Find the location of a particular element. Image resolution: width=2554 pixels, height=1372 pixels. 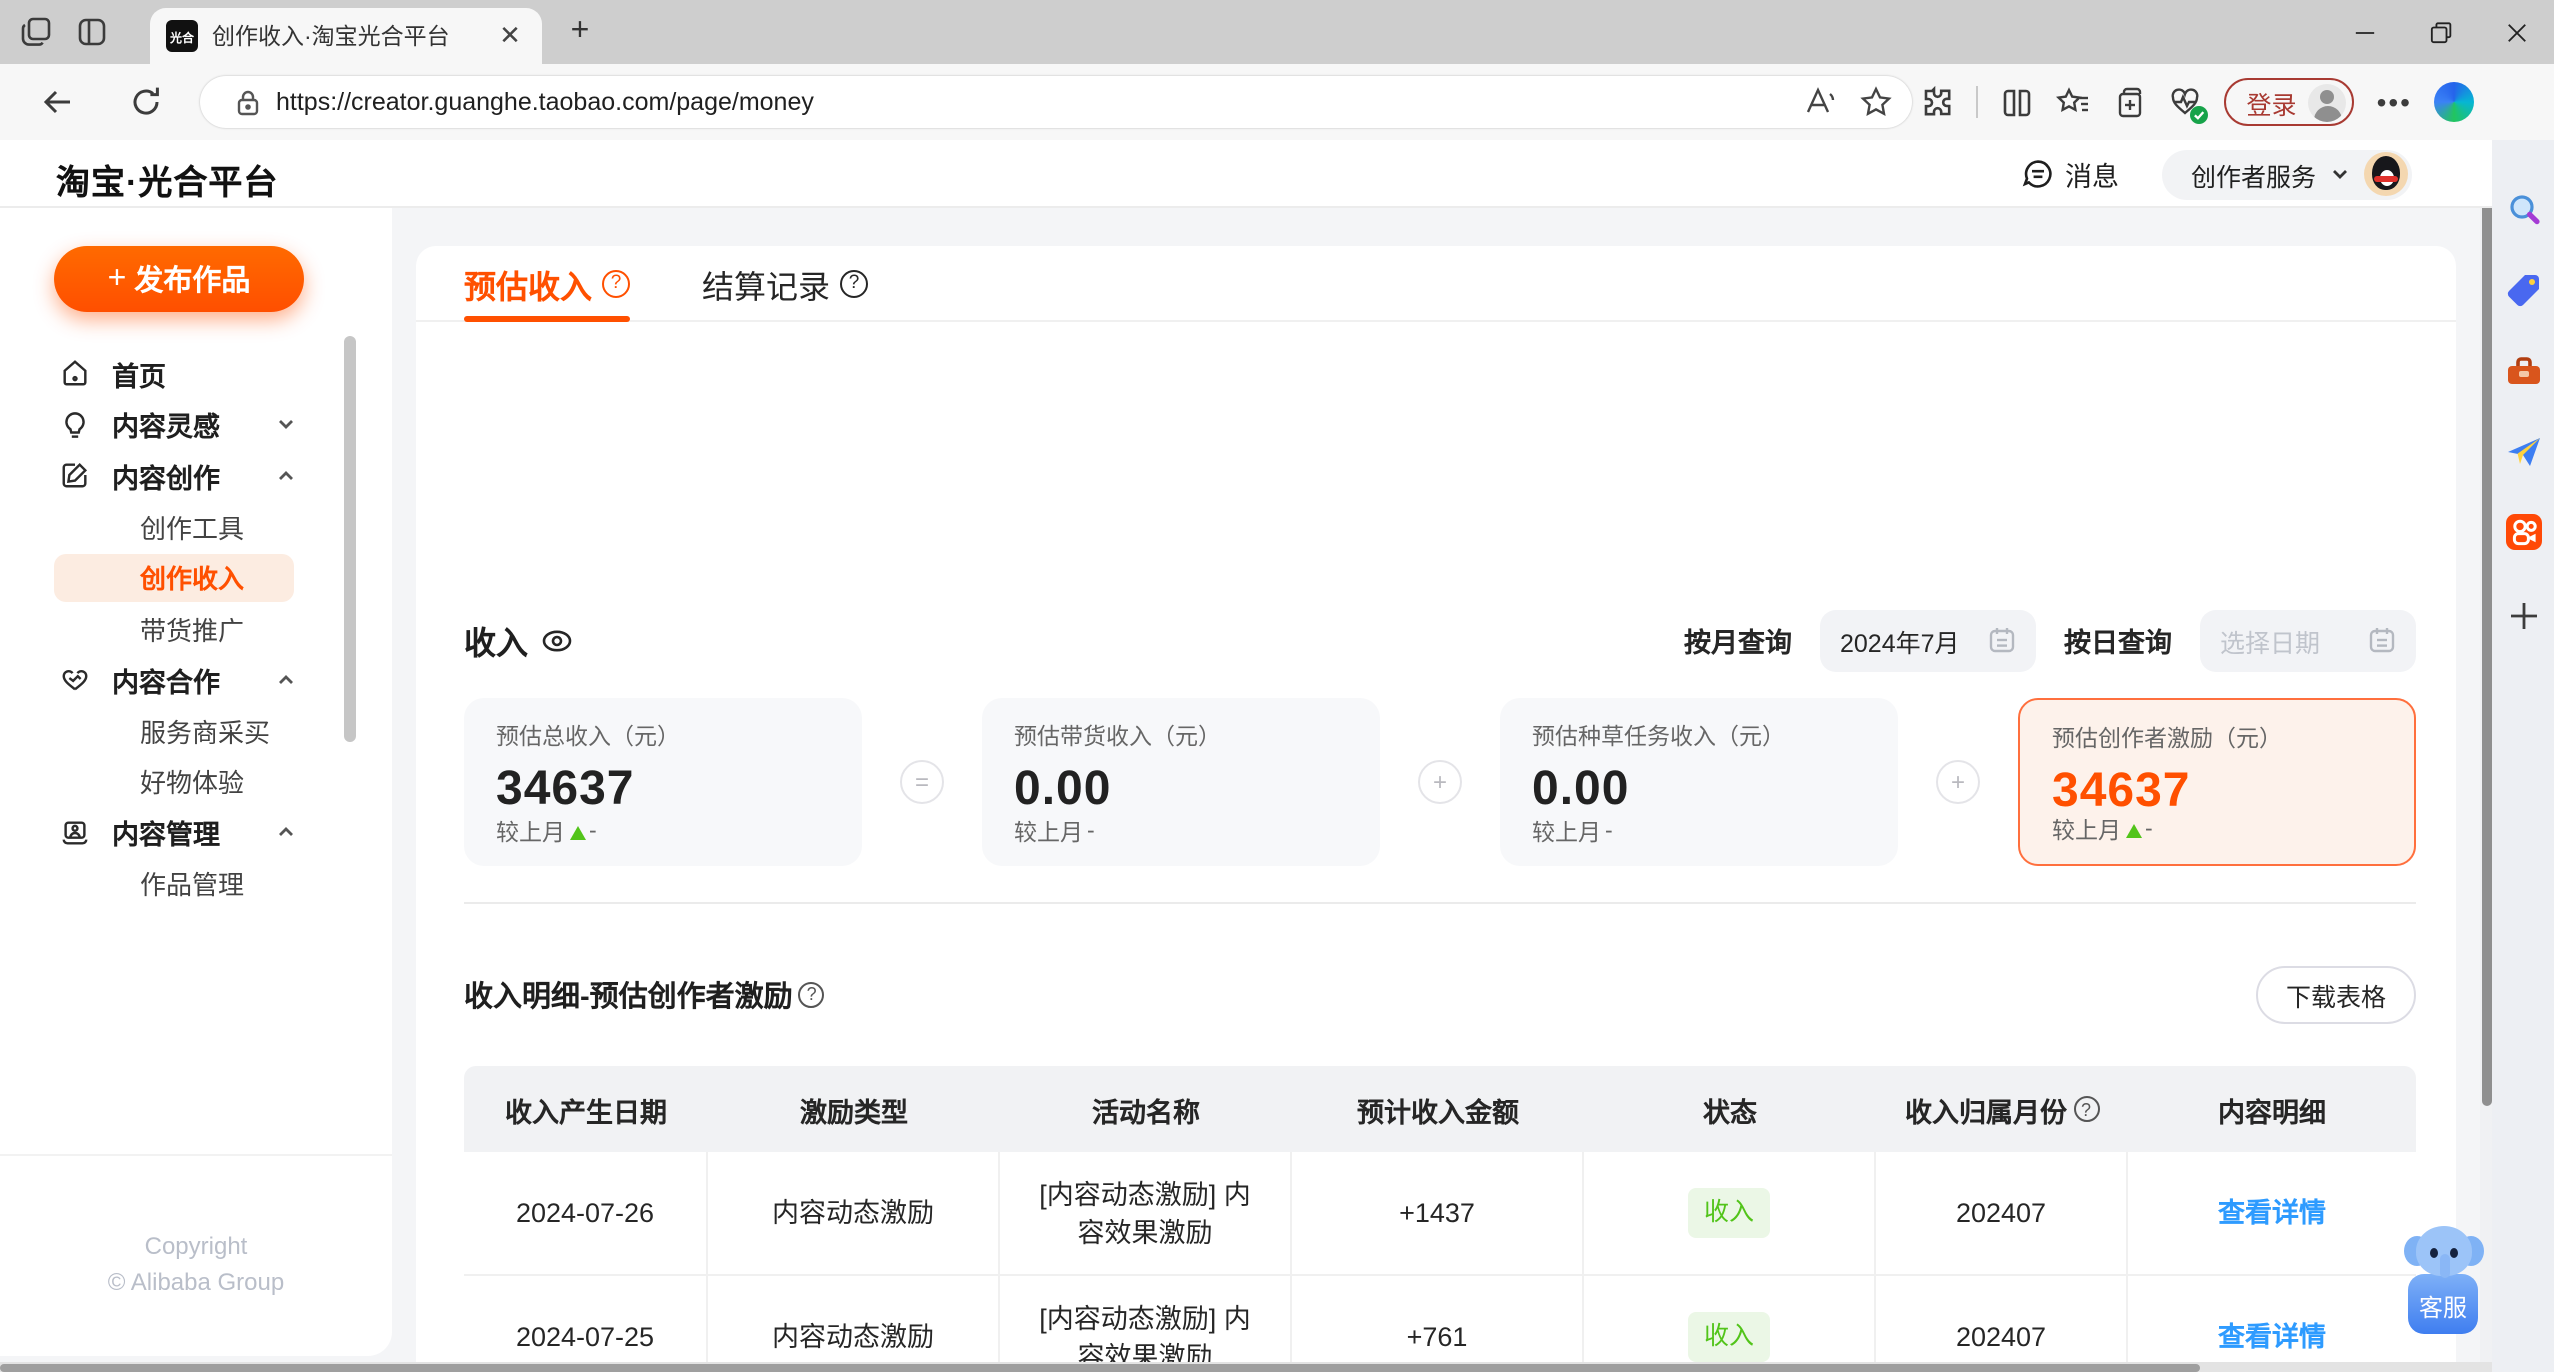

login-button: 登录 is located at coordinates (2289, 102).